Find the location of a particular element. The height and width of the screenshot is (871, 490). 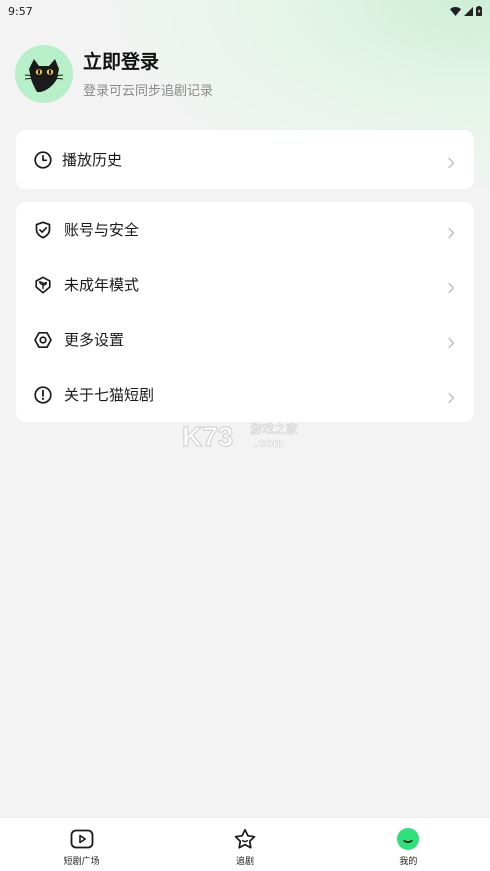

nav-tab-follow: 追剧 is located at coordinates (244, 844).